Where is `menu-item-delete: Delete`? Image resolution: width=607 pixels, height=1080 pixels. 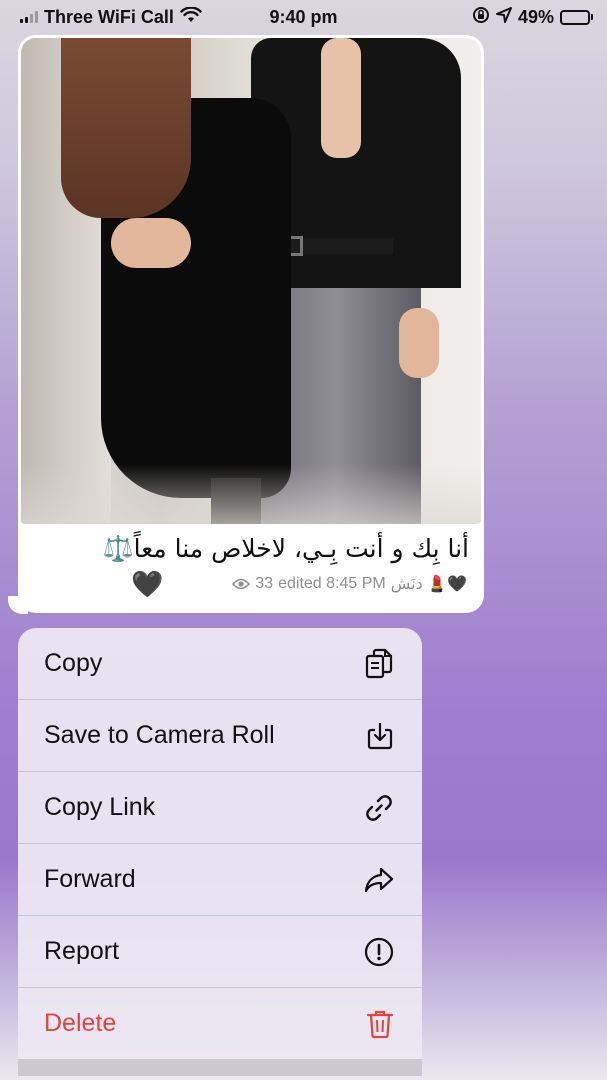
menu-item-delete: Delete is located at coordinates (220, 1024).